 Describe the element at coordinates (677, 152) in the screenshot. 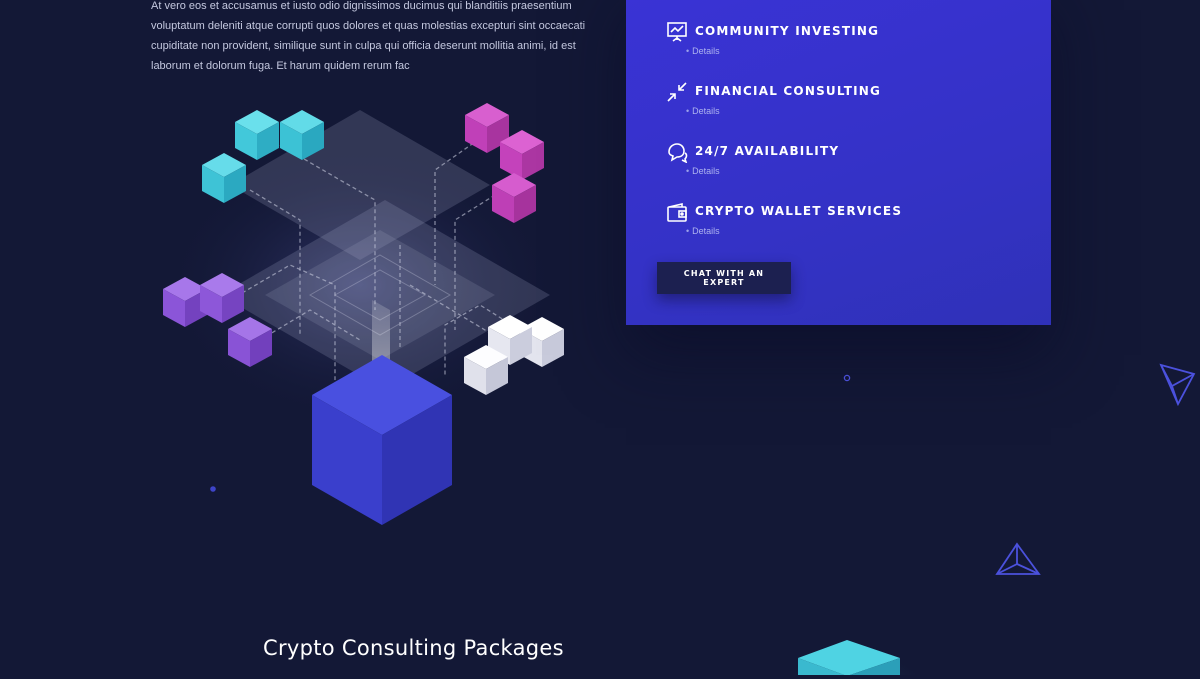

I see `chat-bubbles-icon` at that location.